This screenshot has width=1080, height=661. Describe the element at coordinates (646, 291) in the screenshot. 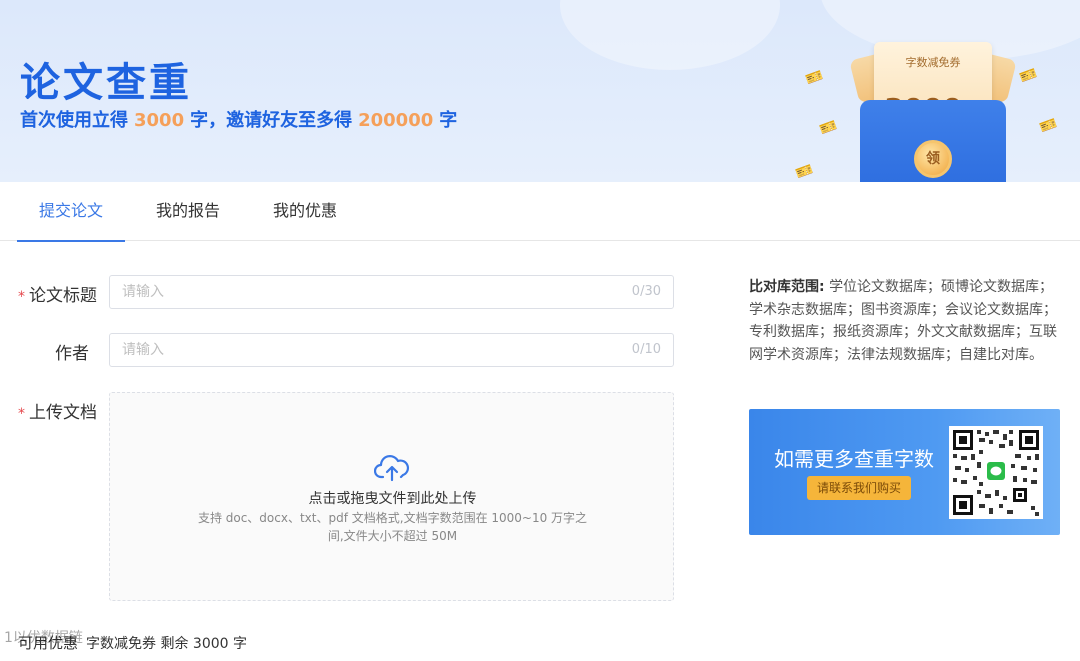

I see `title-char-counter: 0/30` at that location.